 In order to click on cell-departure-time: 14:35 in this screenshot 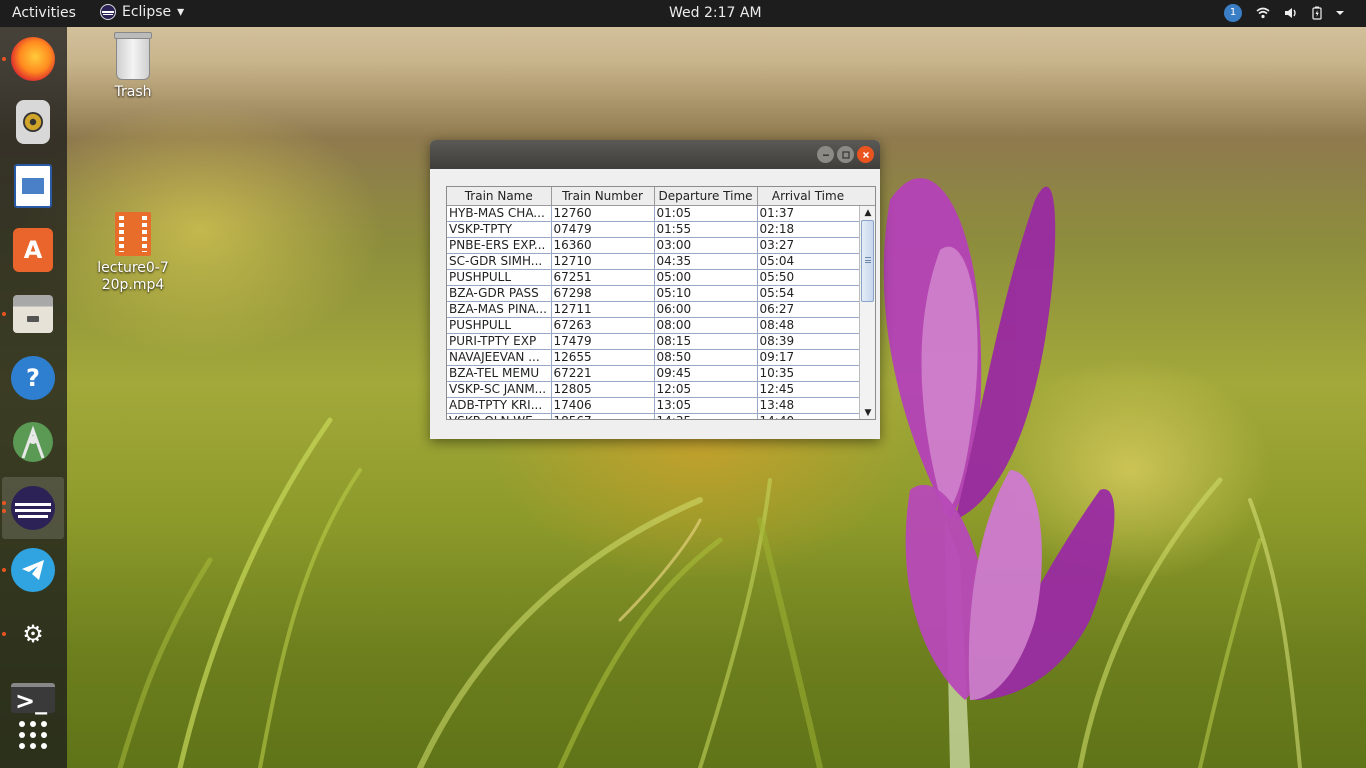, I will do `click(706, 416)`.